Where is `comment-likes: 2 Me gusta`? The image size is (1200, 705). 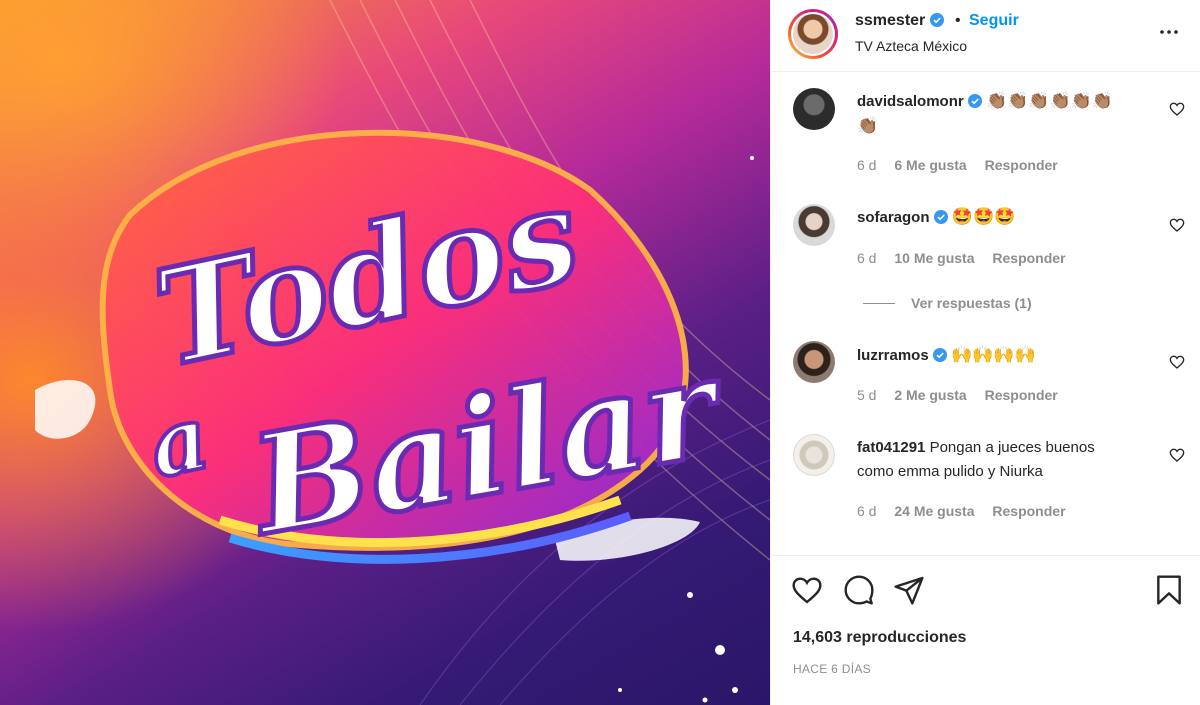
comment-likes: 2 Me gusta is located at coordinates (930, 395).